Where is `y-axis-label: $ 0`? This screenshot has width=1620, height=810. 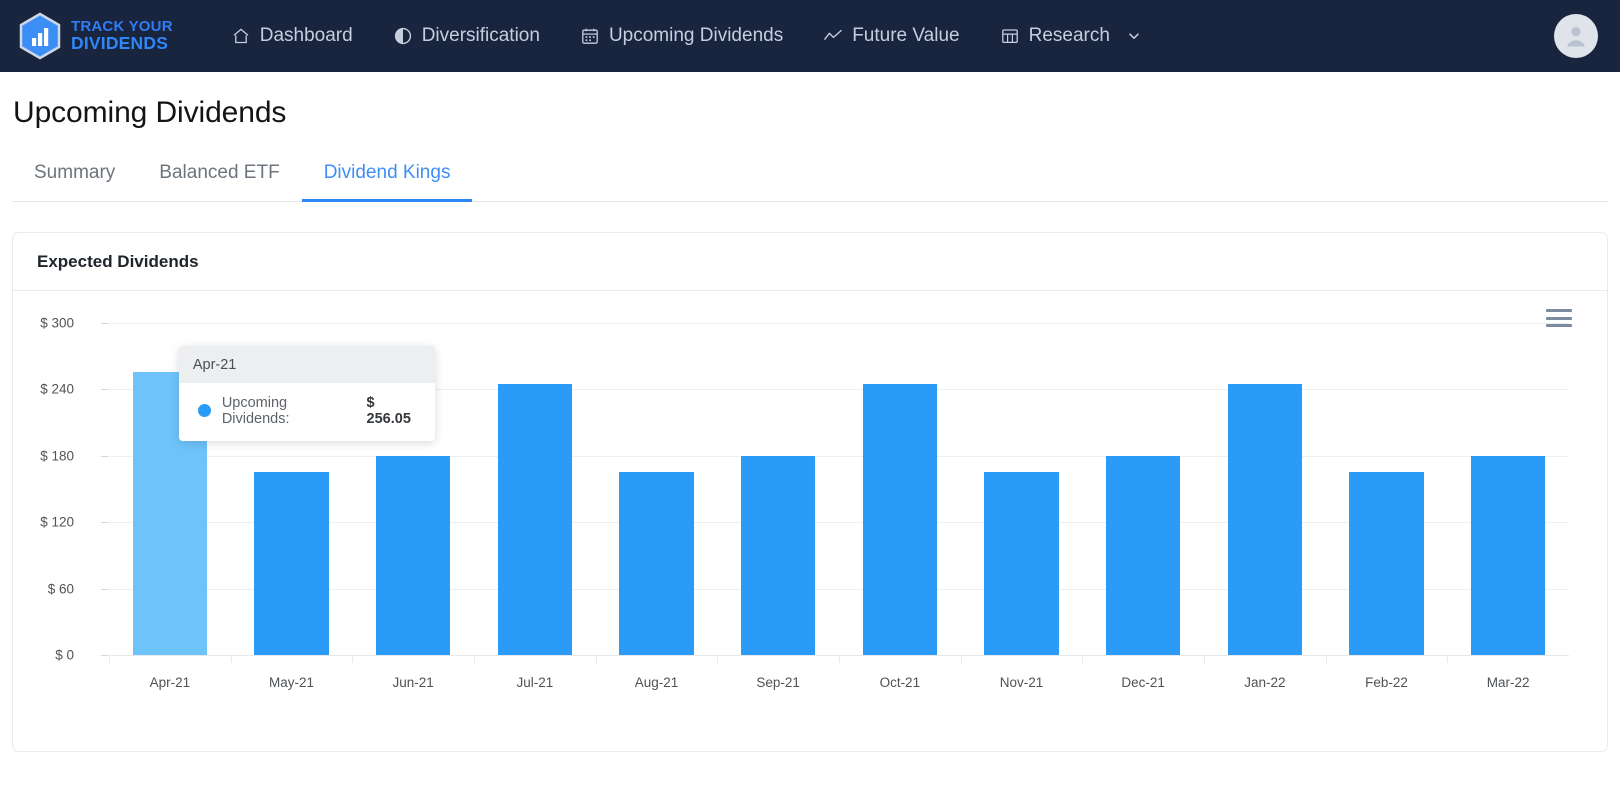 y-axis-label: $ 0 is located at coordinates (64, 655).